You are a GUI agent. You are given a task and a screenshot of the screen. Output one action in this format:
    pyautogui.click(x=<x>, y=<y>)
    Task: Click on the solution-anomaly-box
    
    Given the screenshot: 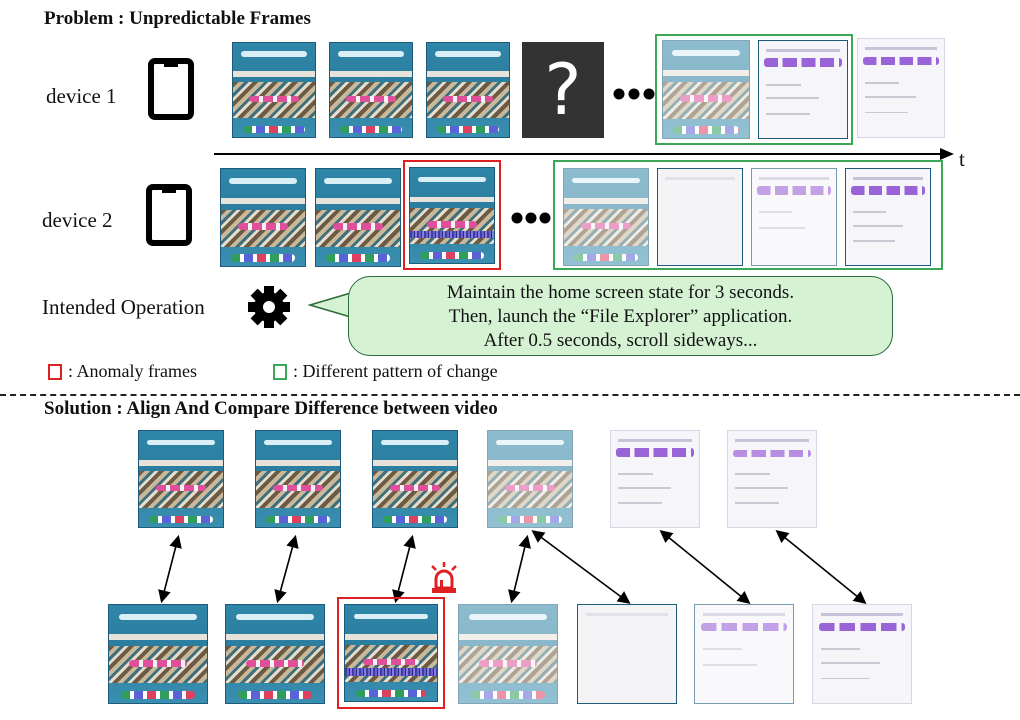 What is the action you would take?
    pyautogui.click(x=391, y=653)
    